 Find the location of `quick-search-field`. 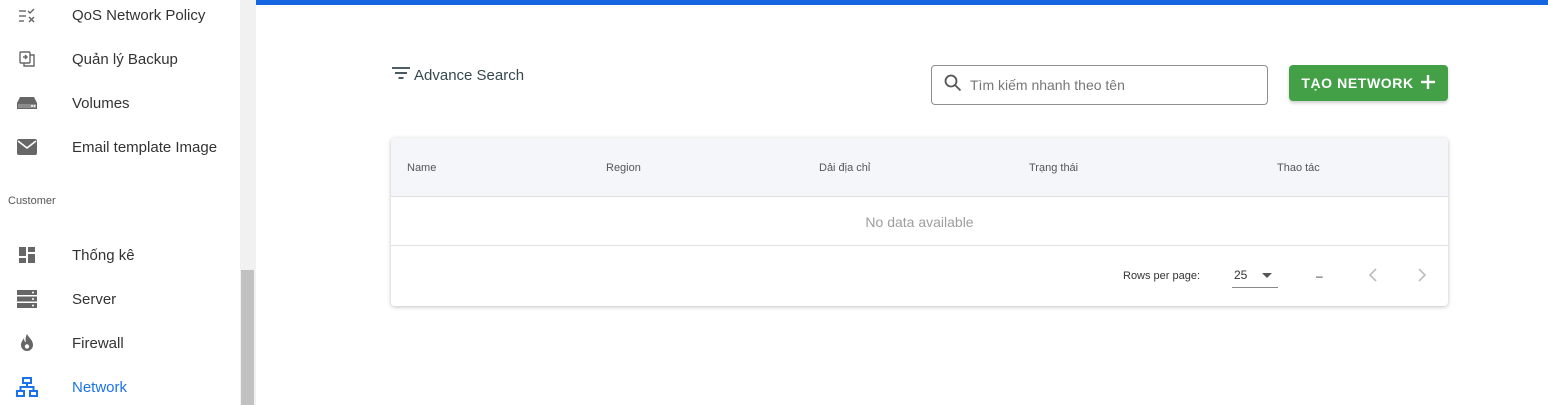

quick-search-field is located at coordinates (1099, 85).